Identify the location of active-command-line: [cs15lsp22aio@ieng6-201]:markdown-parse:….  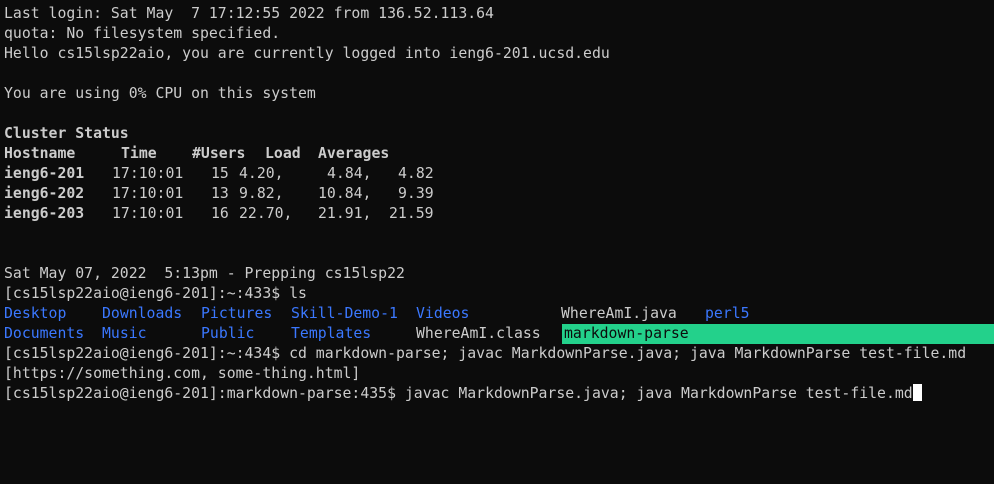
(499, 394).